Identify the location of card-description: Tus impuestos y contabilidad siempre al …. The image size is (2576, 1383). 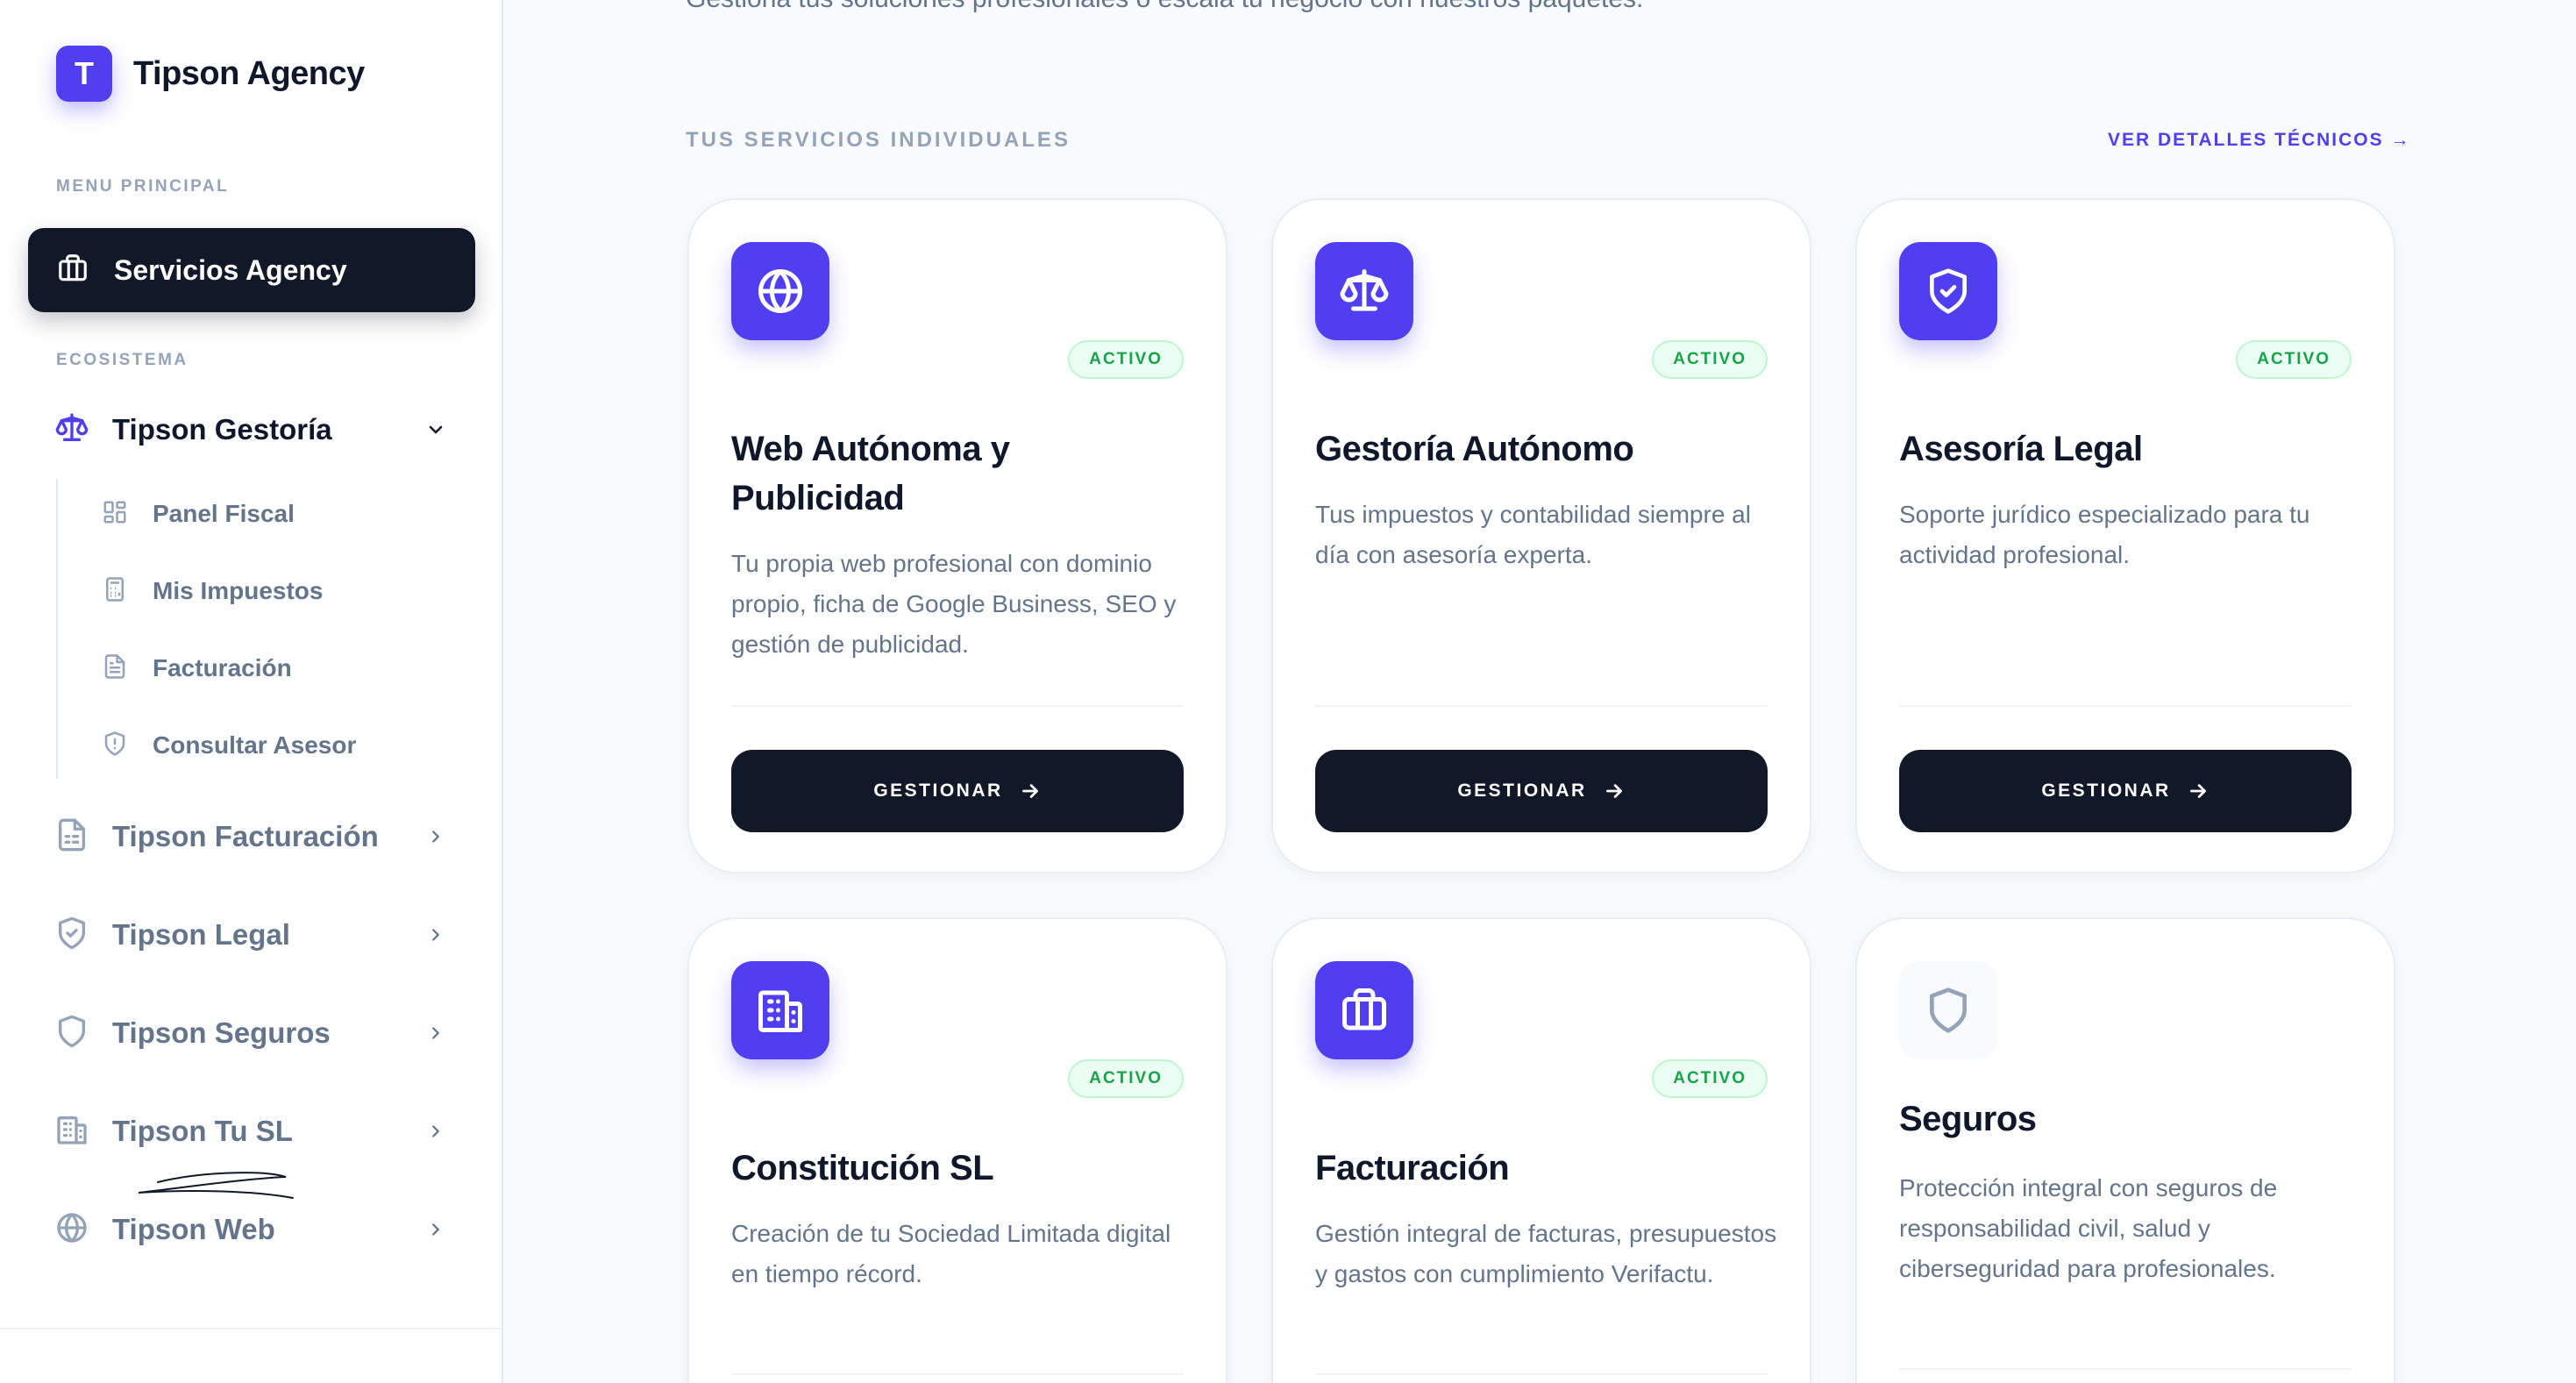
(1533, 534).